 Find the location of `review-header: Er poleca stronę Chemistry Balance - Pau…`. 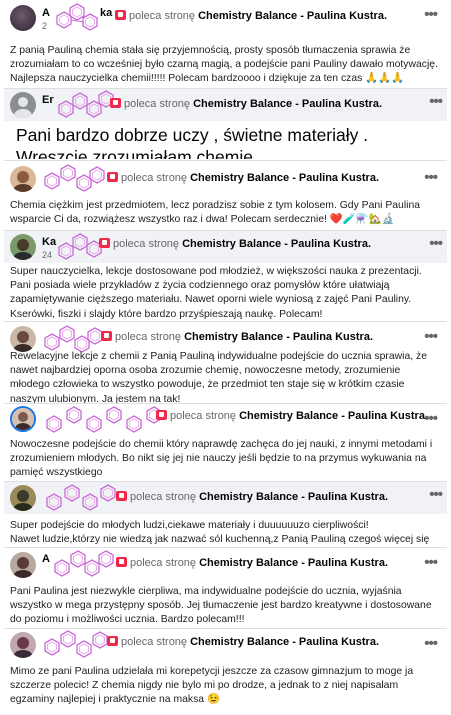

review-header: Er poleca stronę Chemistry Balance - Pau… is located at coordinates (225, 105).